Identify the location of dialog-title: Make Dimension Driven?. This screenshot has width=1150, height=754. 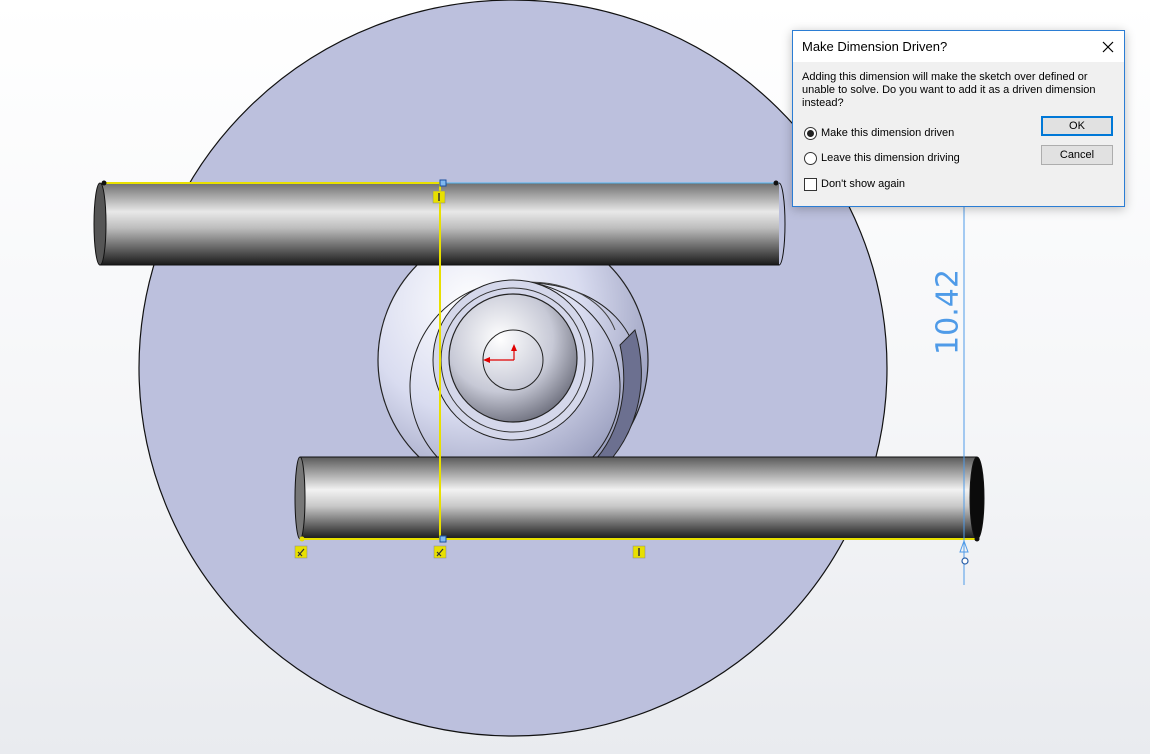
(875, 46).